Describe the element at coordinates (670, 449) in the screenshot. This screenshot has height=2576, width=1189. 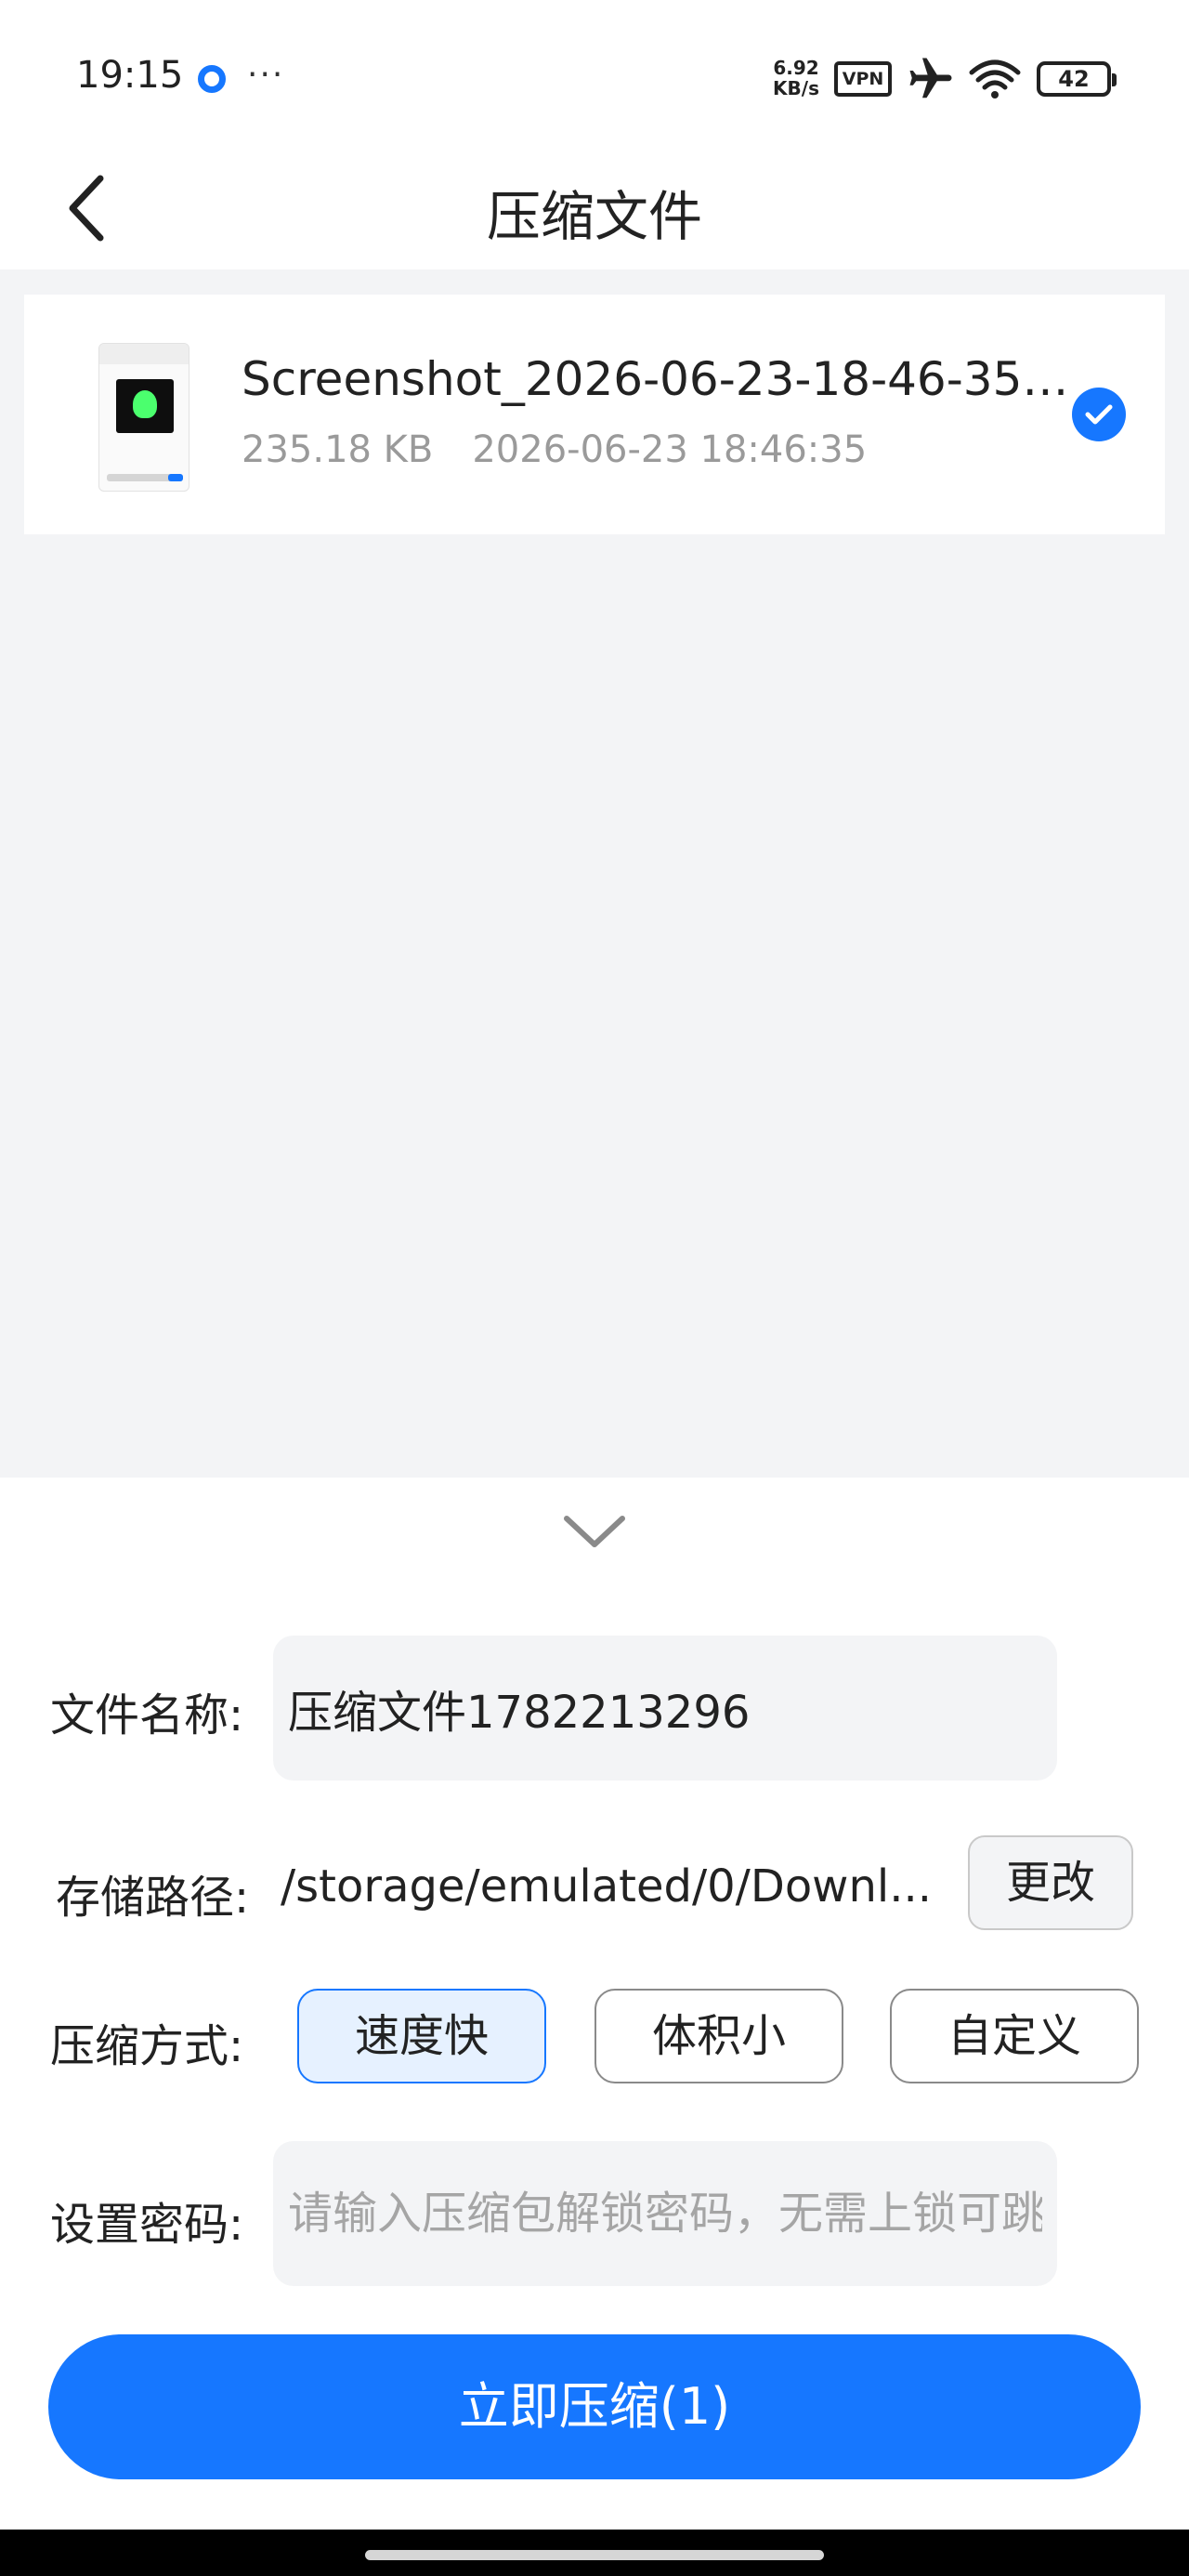
I see `file-datetime: 2026-06-23 18:46:35` at that location.